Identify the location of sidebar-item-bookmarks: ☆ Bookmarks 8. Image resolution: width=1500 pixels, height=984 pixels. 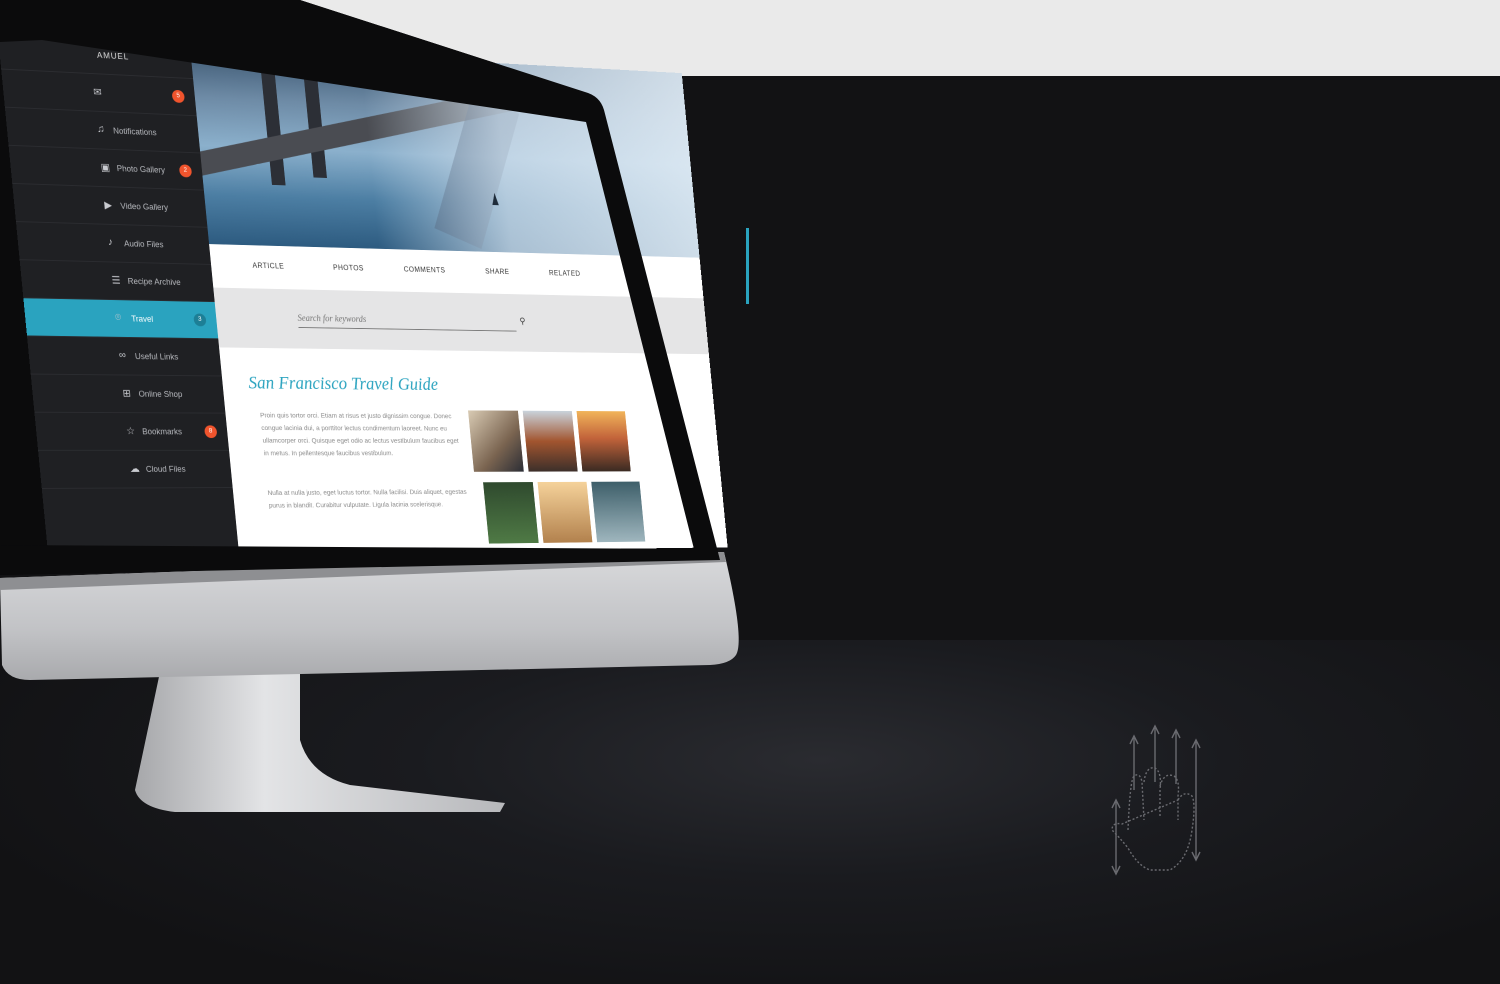
(132, 431).